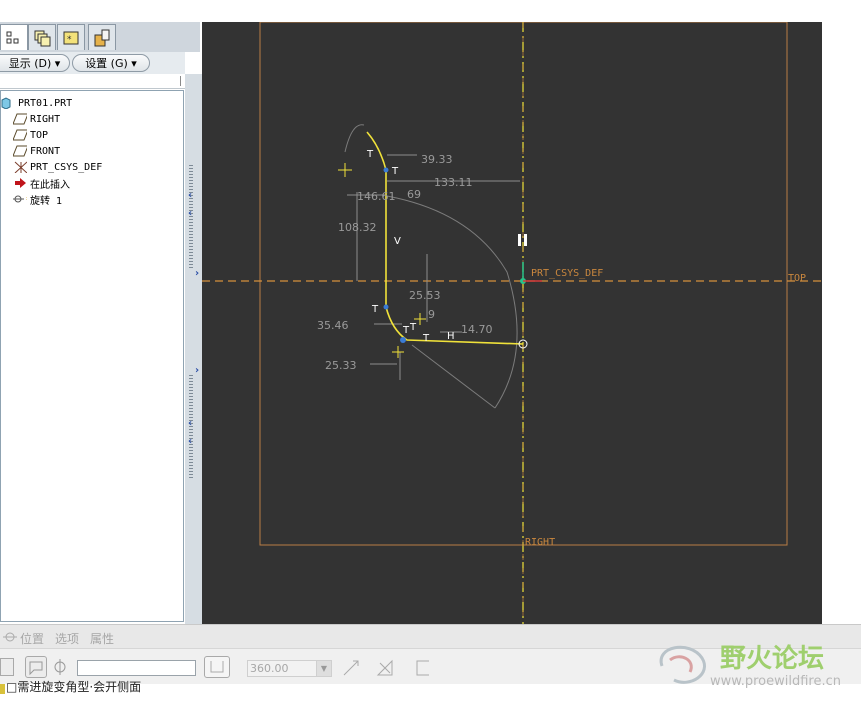  I want to click on tree-column-header, so click(92, 81).